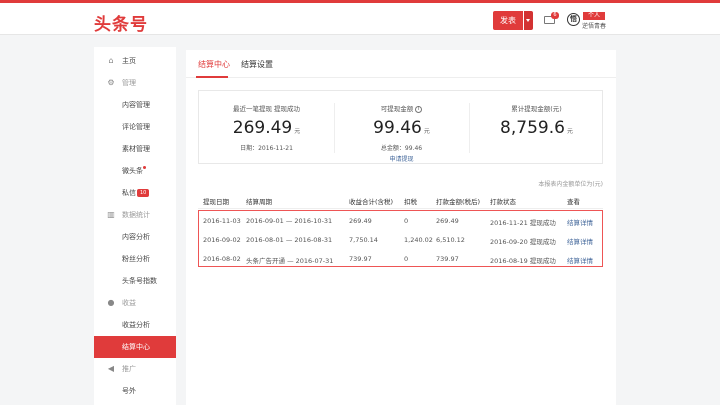 The image size is (720, 405). I want to click on currency-note: 本报表内金额单位为(元), so click(570, 184).